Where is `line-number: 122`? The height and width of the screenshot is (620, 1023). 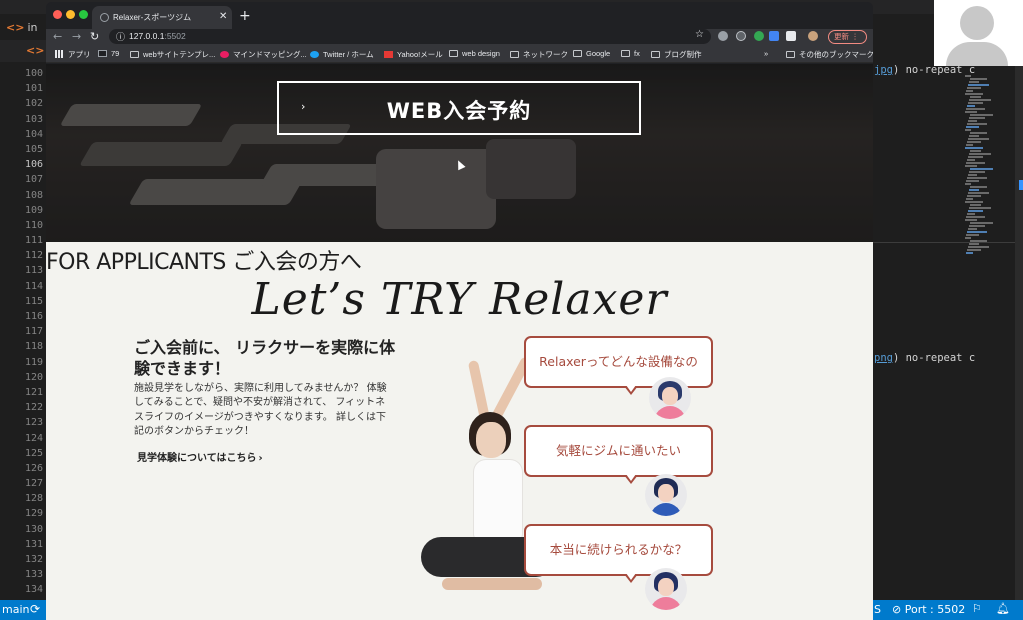 line-number: 122 is located at coordinates (33, 408).